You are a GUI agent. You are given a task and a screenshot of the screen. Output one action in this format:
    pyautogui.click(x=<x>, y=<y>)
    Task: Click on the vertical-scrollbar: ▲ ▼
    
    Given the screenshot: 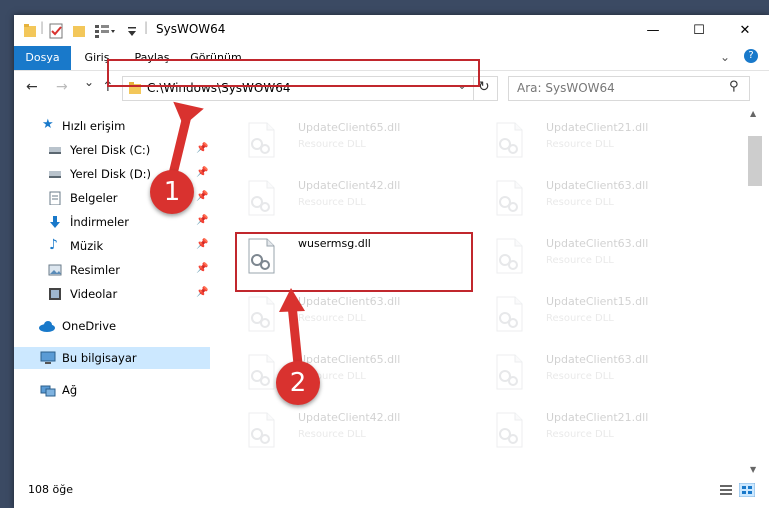 What is the action you would take?
    pyautogui.click(x=755, y=292)
    